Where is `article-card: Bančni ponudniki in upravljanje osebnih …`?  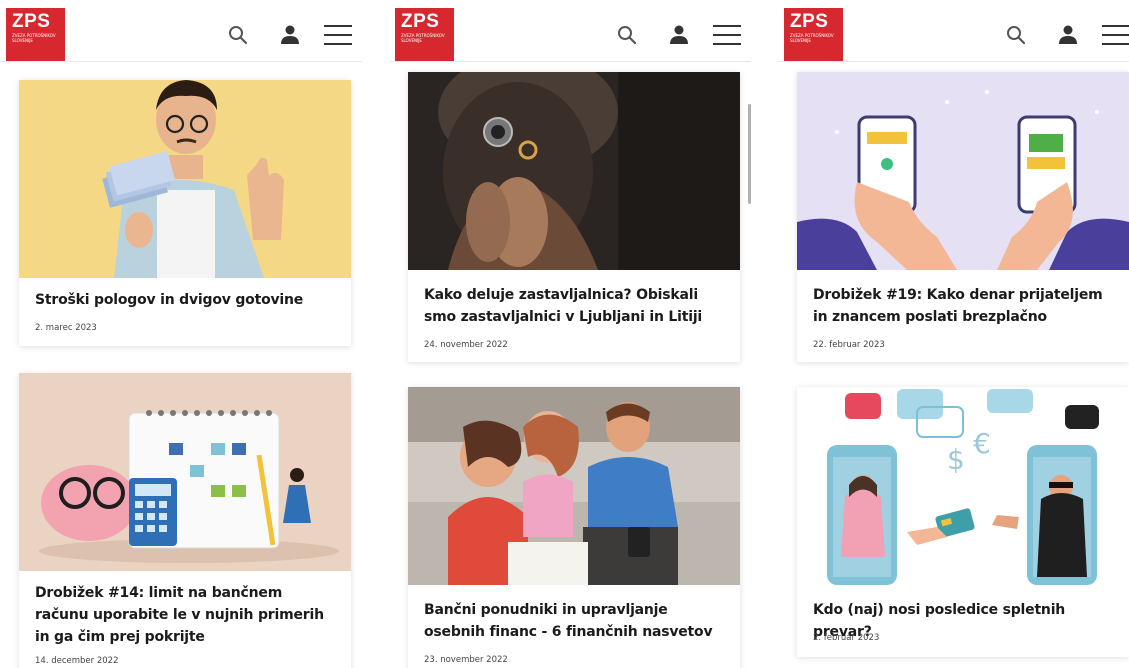 article-card: Bančni ponudniki in upravljanje osebnih … is located at coordinates (574, 527).